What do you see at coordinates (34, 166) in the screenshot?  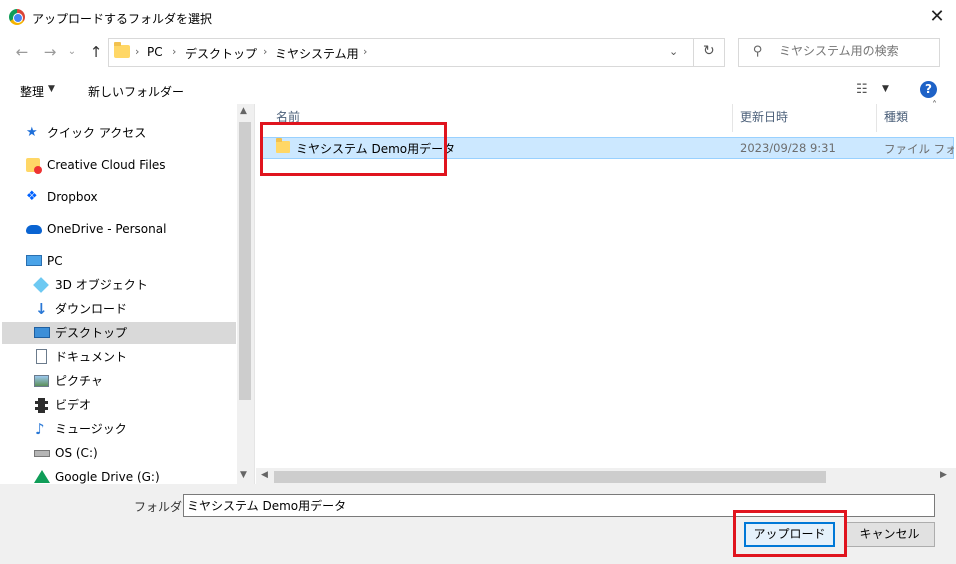 I see `creative-cloud-icon` at bounding box center [34, 166].